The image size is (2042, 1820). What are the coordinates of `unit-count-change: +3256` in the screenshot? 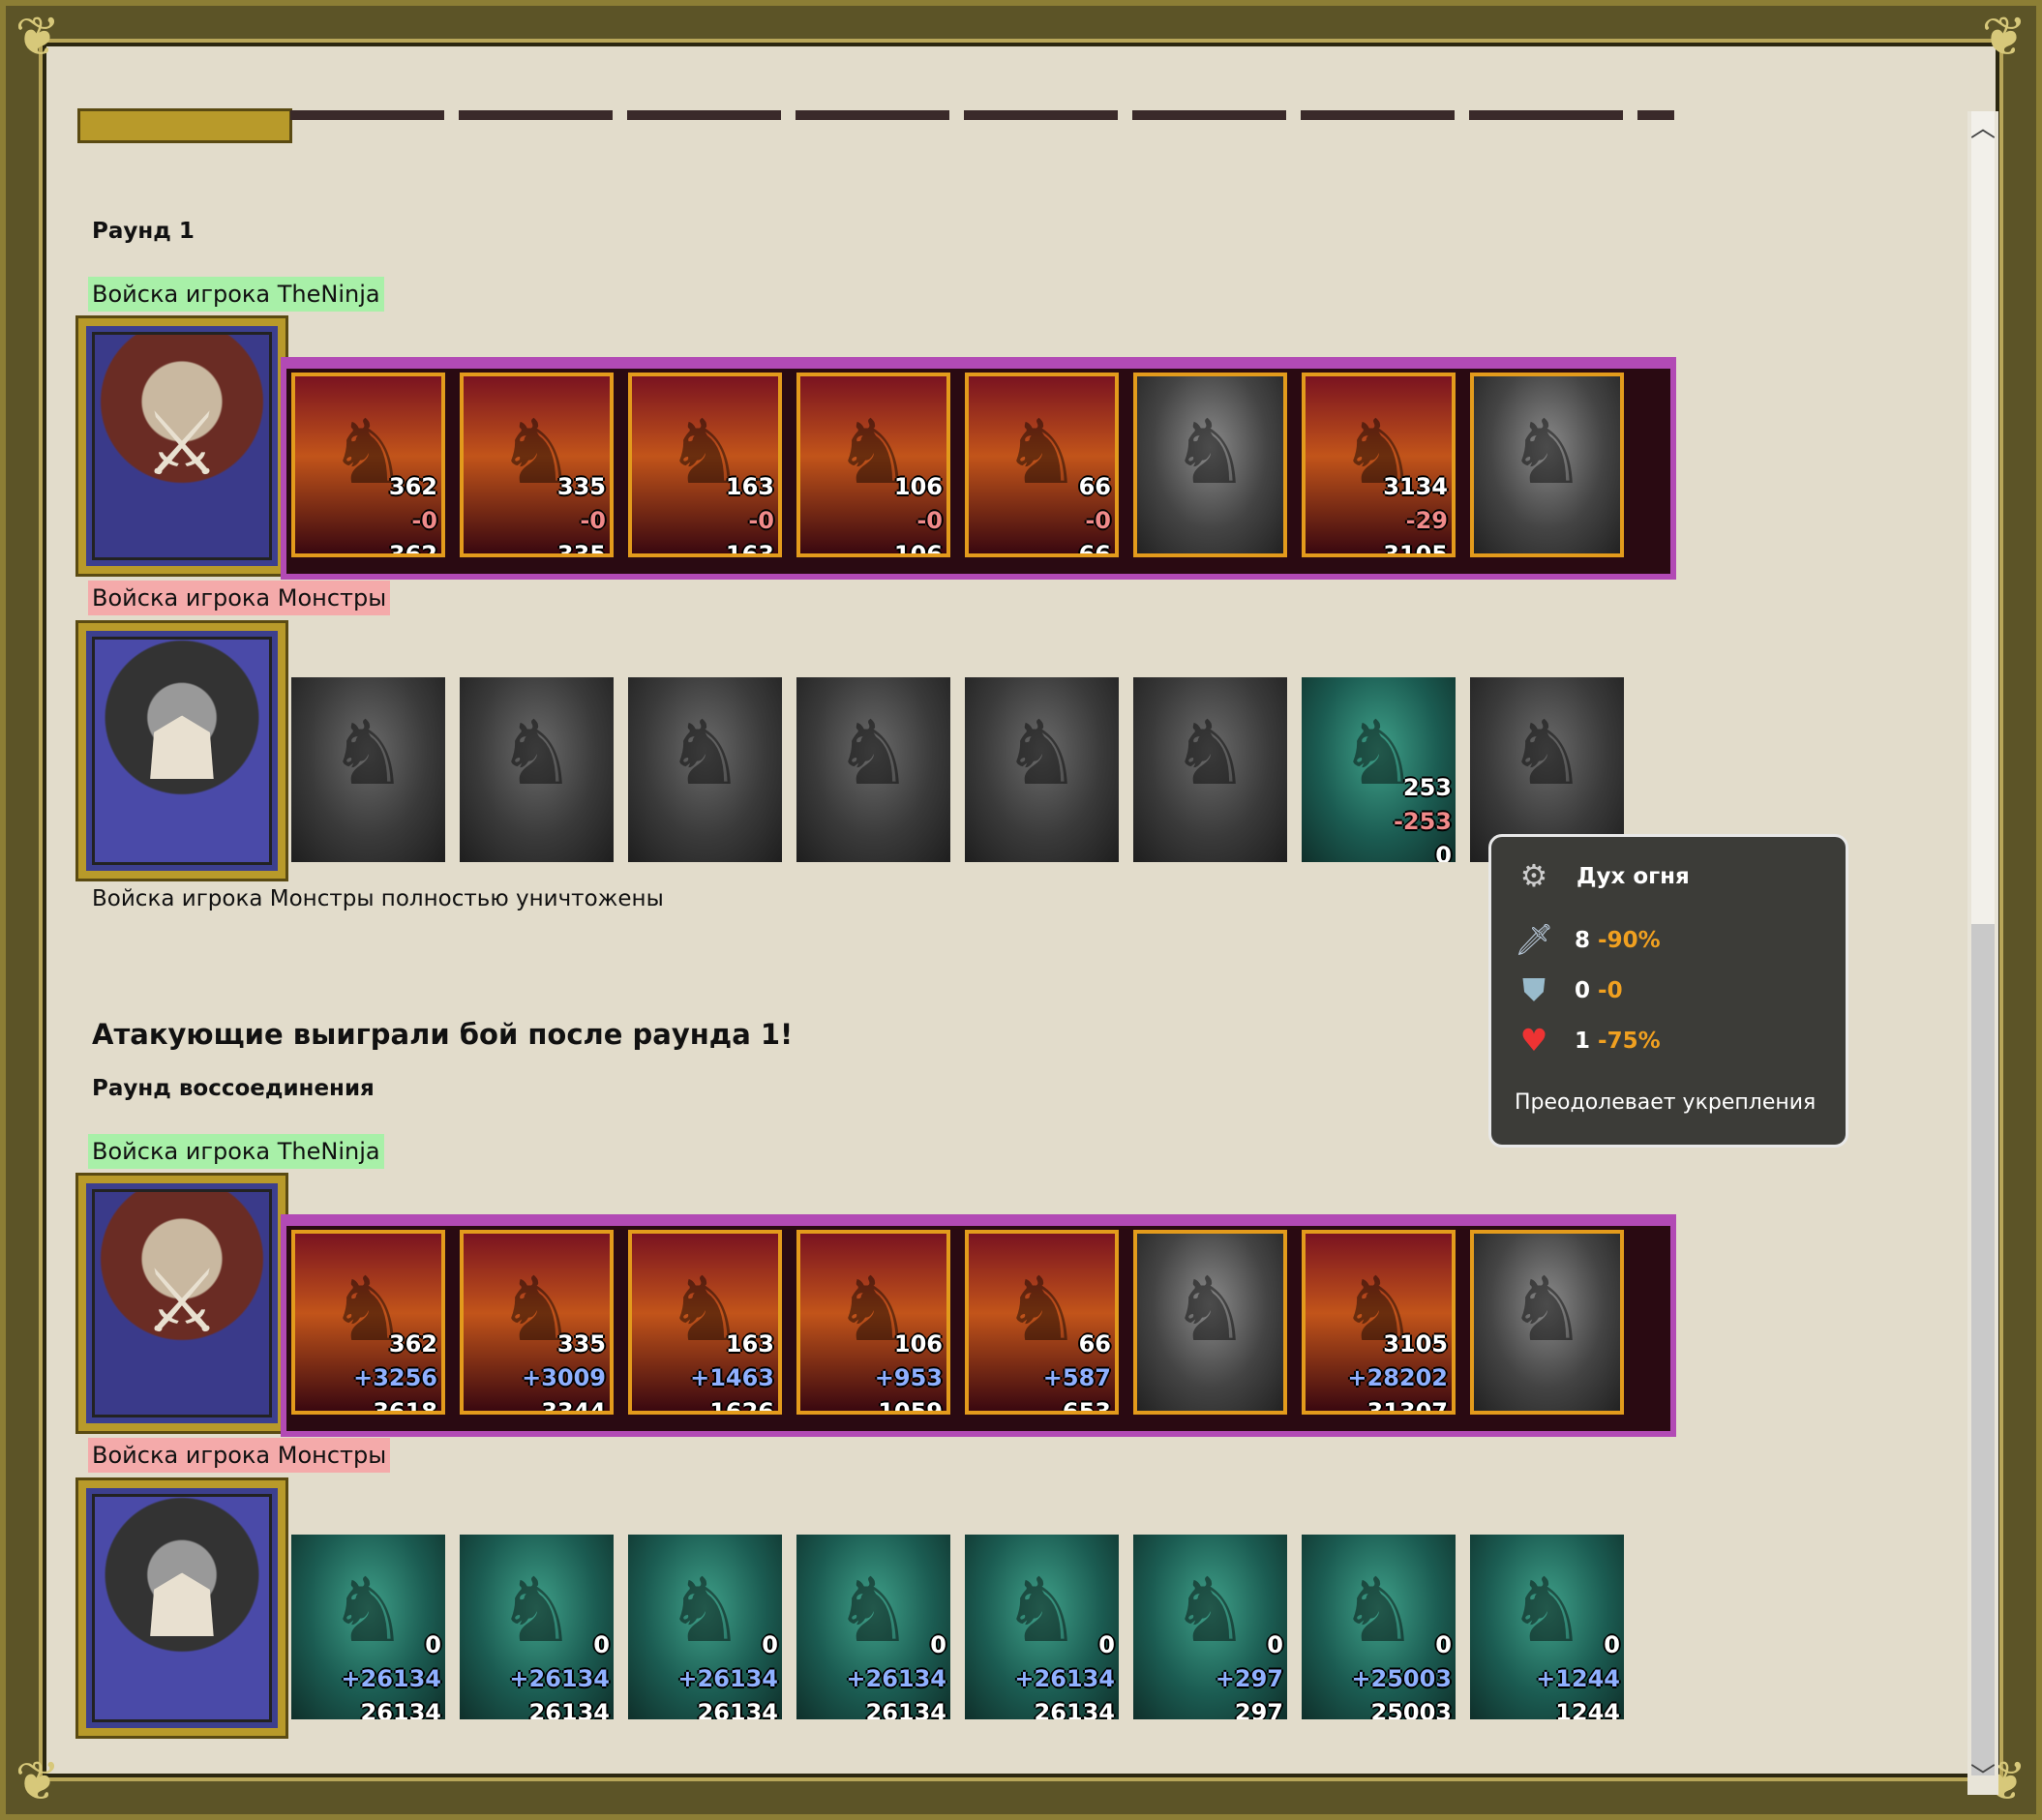 It's located at (395, 1377).